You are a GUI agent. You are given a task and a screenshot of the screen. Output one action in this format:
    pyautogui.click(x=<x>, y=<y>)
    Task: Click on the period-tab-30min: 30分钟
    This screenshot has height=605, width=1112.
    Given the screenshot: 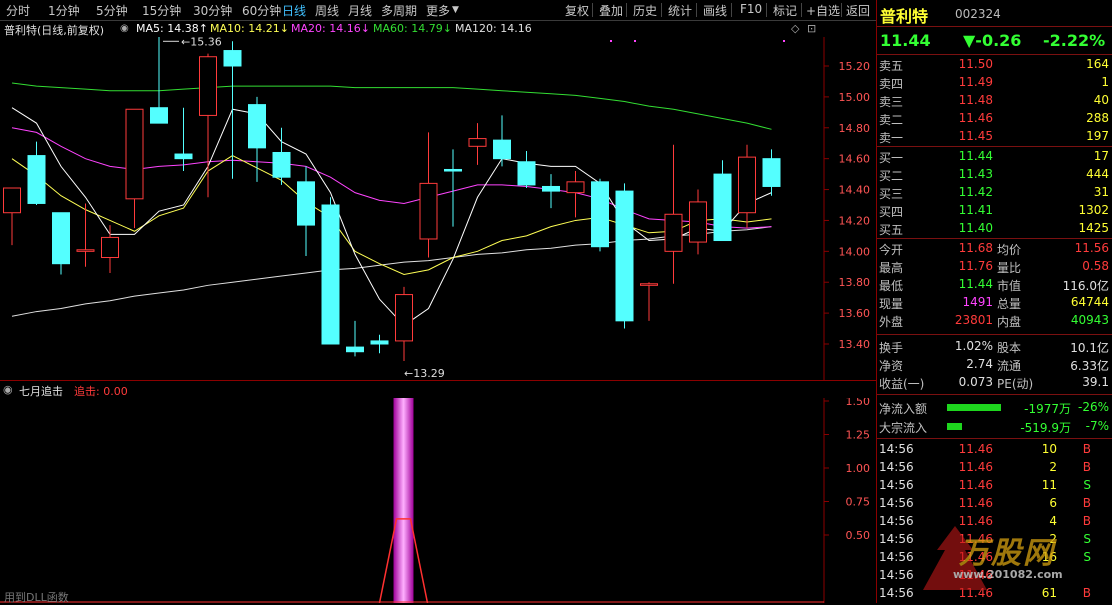 What is the action you would take?
    pyautogui.click(x=212, y=10)
    